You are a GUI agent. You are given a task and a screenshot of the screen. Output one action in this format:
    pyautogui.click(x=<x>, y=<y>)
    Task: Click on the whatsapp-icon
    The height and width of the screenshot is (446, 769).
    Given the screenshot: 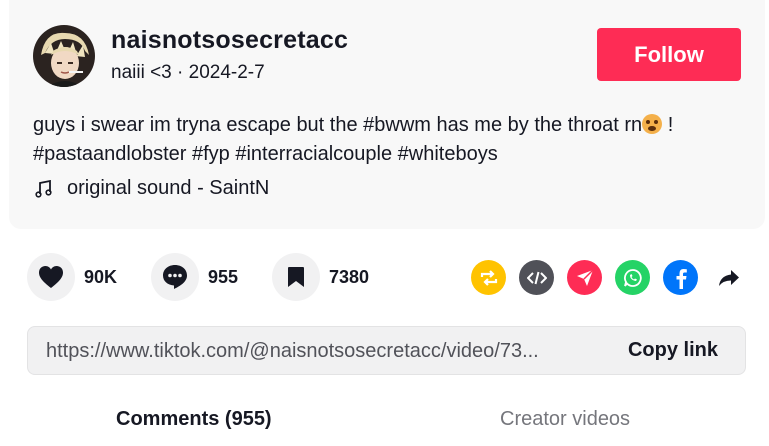 What is the action you would take?
    pyautogui.click(x=632, y=277)
    